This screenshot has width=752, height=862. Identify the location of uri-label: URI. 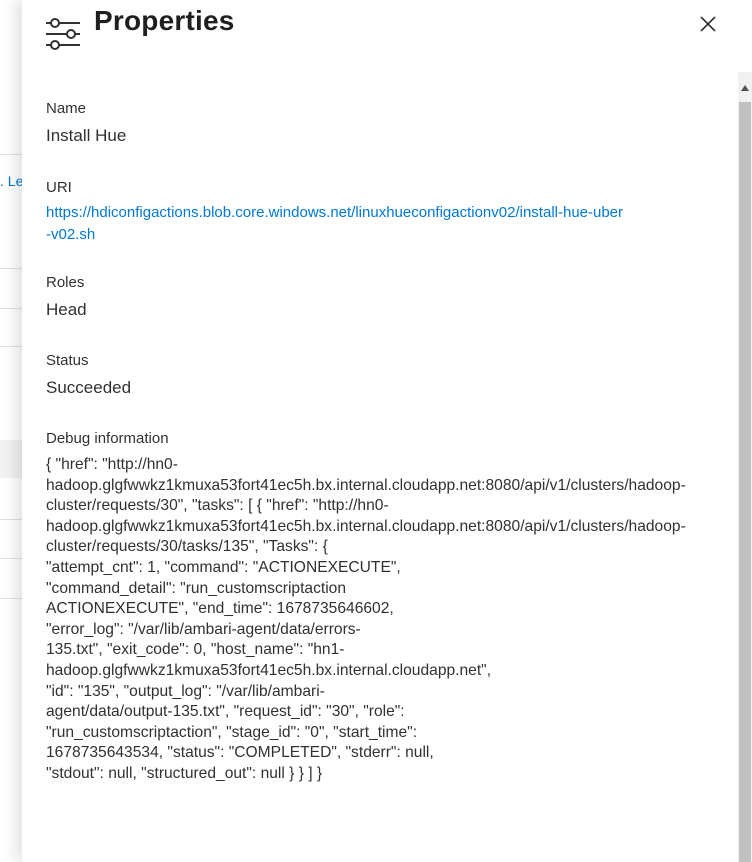
(59, 187).